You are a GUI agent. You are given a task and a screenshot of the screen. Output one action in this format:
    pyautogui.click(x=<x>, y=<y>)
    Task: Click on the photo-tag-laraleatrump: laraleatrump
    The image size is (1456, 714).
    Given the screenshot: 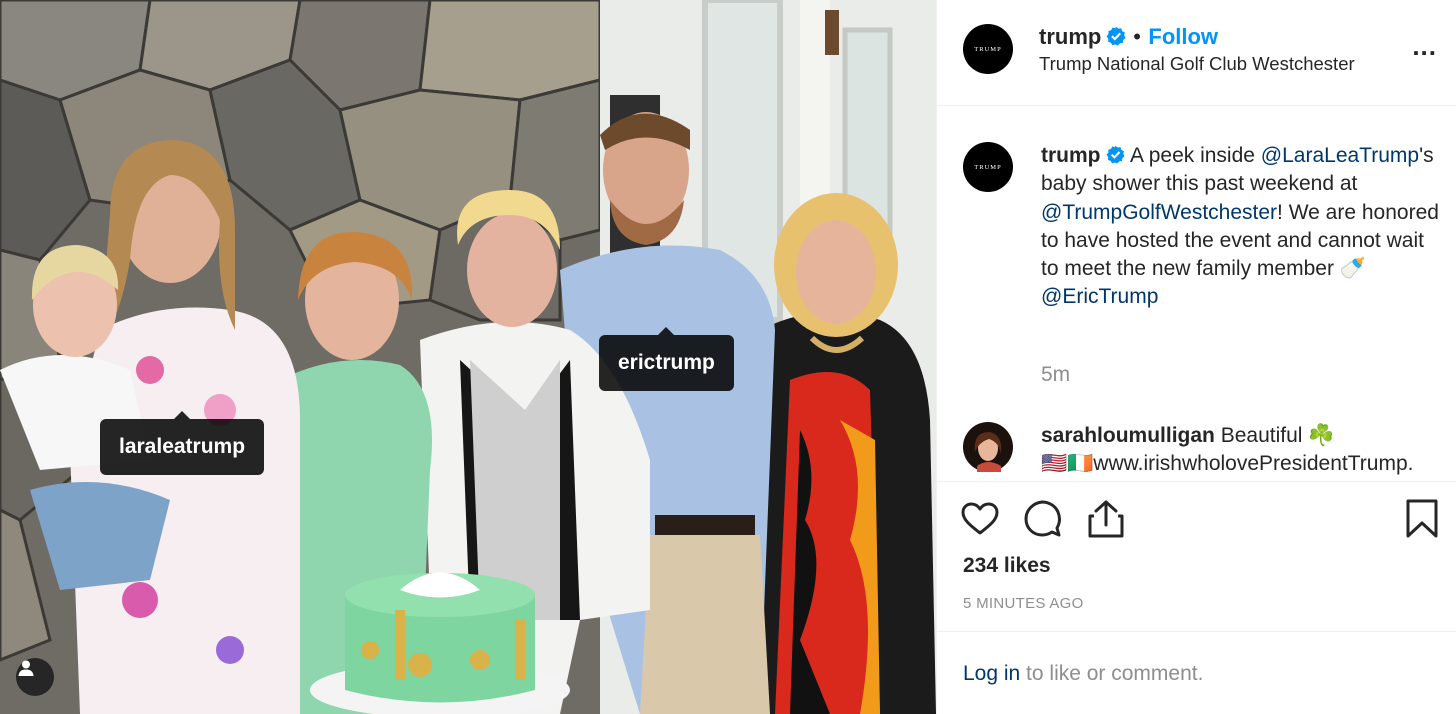 What is the action you would take?
    pyautogui.click(x=182, y=443)
    